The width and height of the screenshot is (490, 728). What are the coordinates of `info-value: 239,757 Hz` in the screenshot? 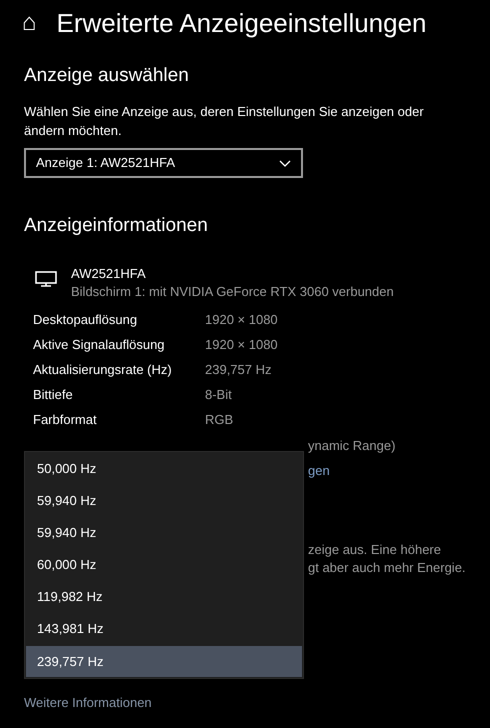 It's located at (238, 370).